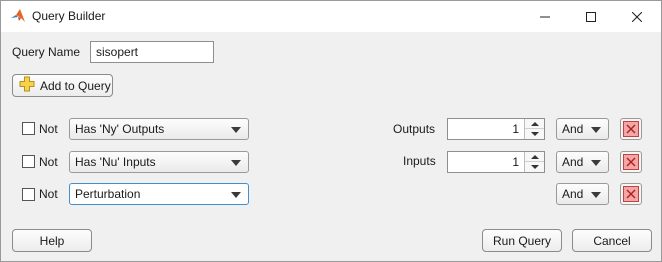 Image resolution: width=662 pixels, height=262 pixels. Describe the element at coordinates (27, 85) in the screenshot. I see `plus-icon` at that location.